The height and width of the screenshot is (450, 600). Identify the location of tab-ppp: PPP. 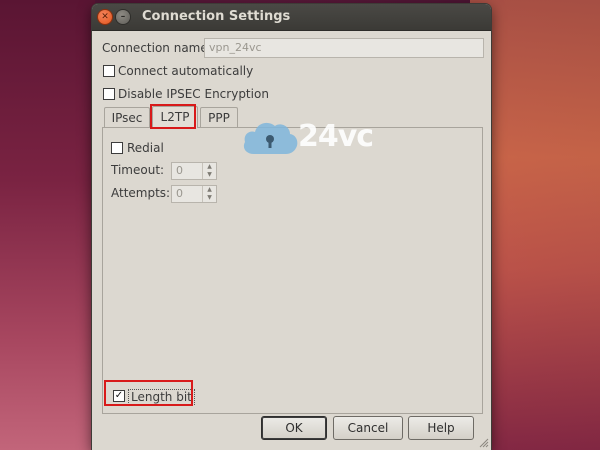
(219, 117).